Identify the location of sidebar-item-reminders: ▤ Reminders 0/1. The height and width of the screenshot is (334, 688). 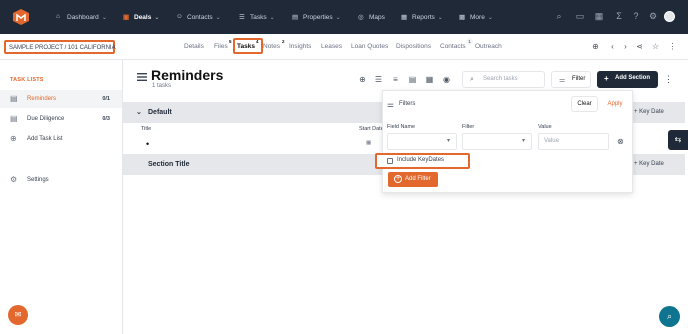
(61, 99).